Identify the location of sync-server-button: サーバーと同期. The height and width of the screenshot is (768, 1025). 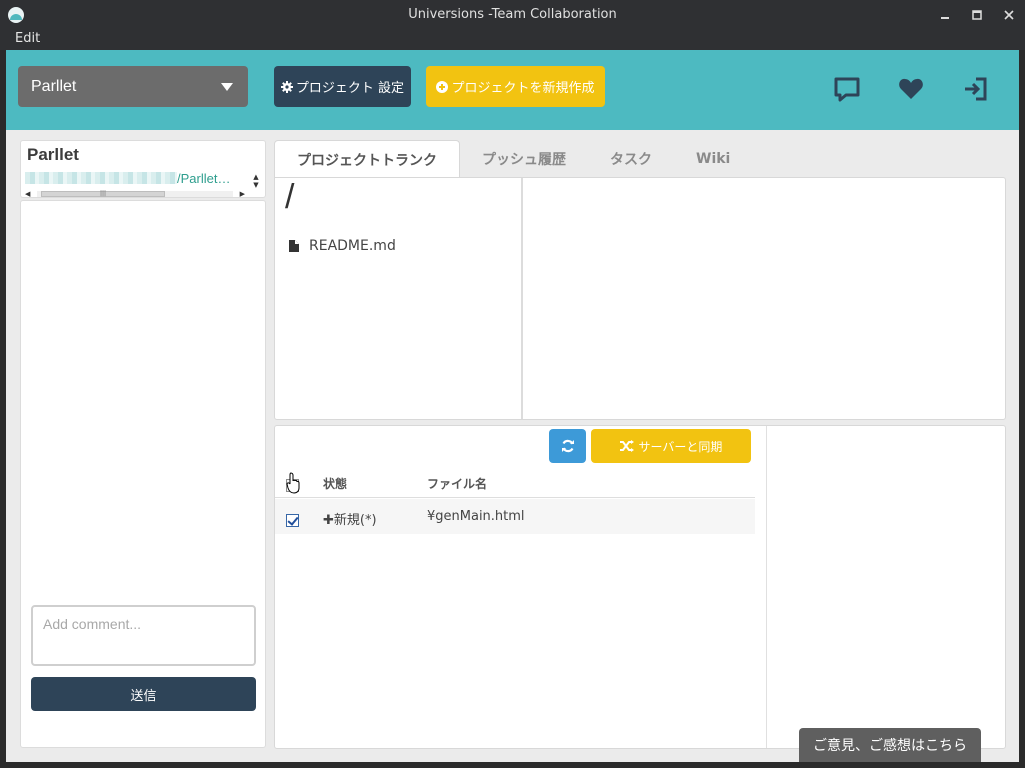
(671, 446).